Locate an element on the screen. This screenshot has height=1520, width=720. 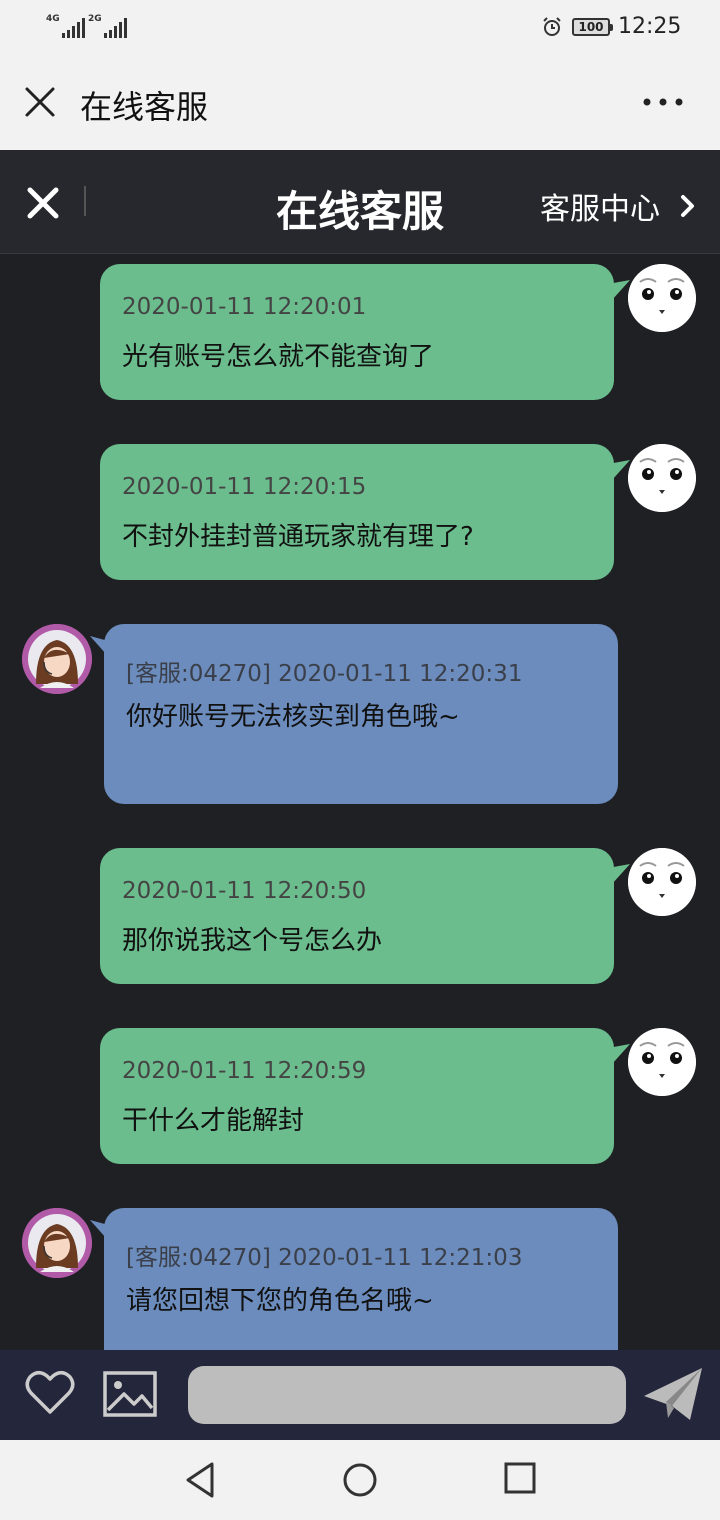
message-text: 那你说我这个号怎么办 is located at coordinates (252, 941).